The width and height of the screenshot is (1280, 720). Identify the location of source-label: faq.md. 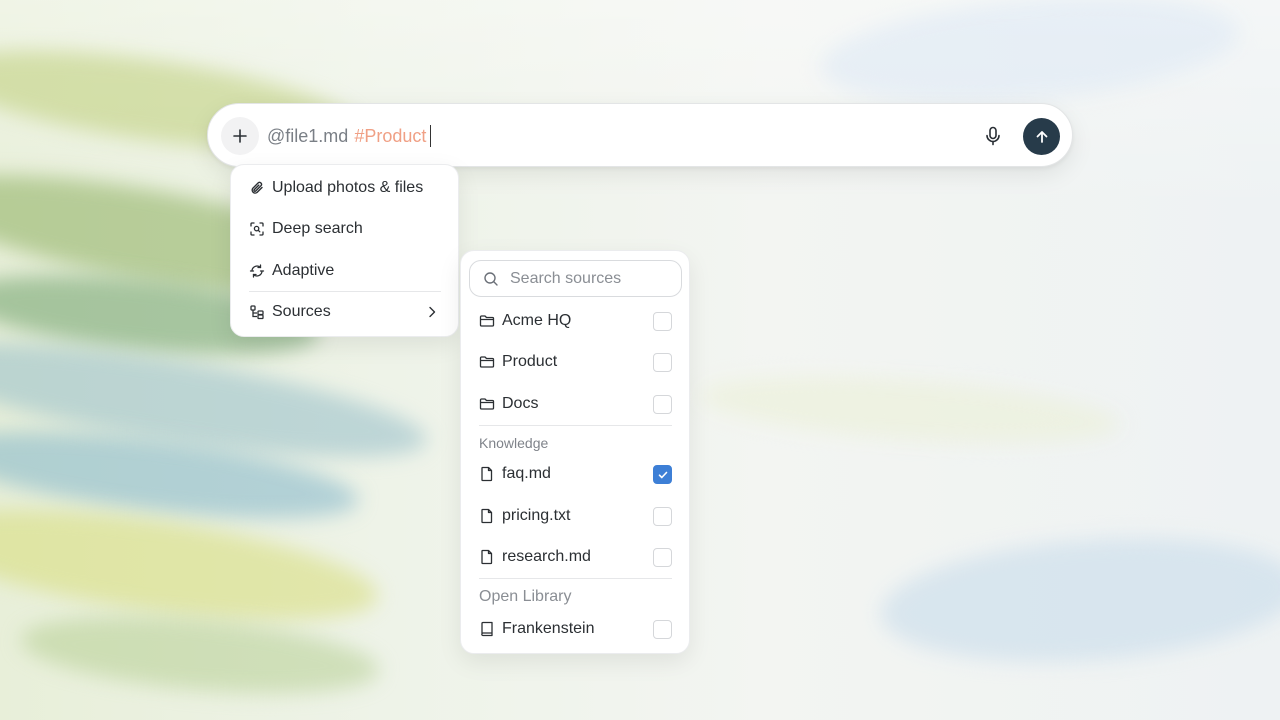
(526, 473).